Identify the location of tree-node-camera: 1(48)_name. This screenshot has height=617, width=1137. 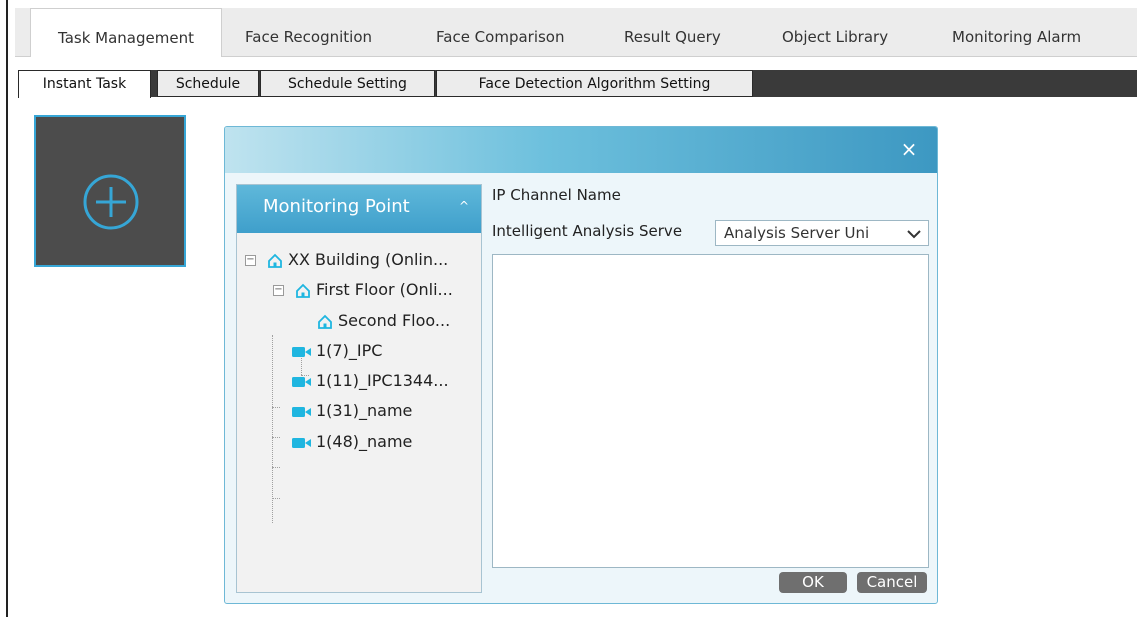
(352, 442).